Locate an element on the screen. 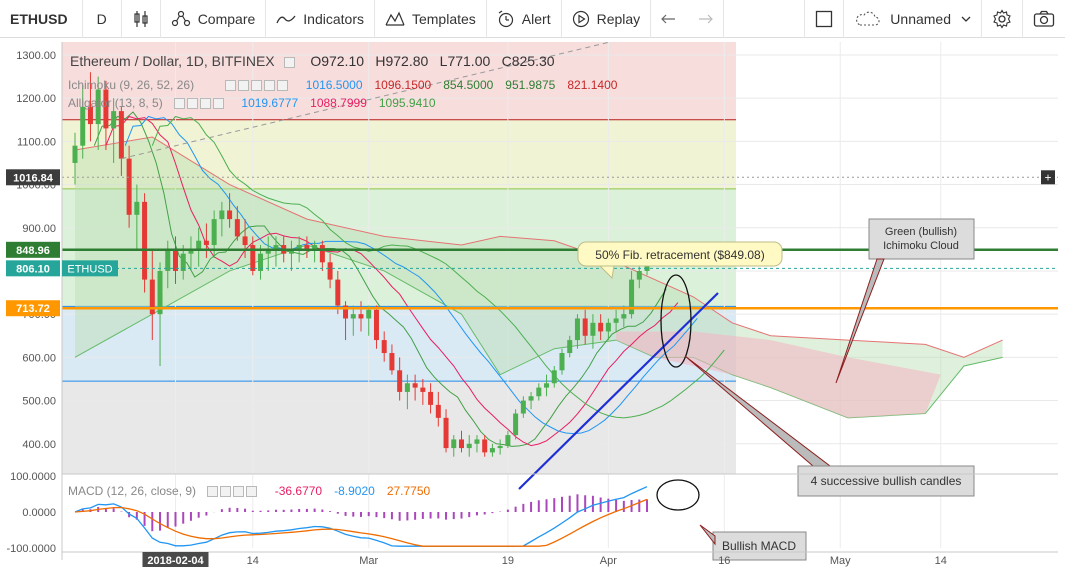 The image size is (1065, 571). hide-icon is located at coordinates (257, 86).